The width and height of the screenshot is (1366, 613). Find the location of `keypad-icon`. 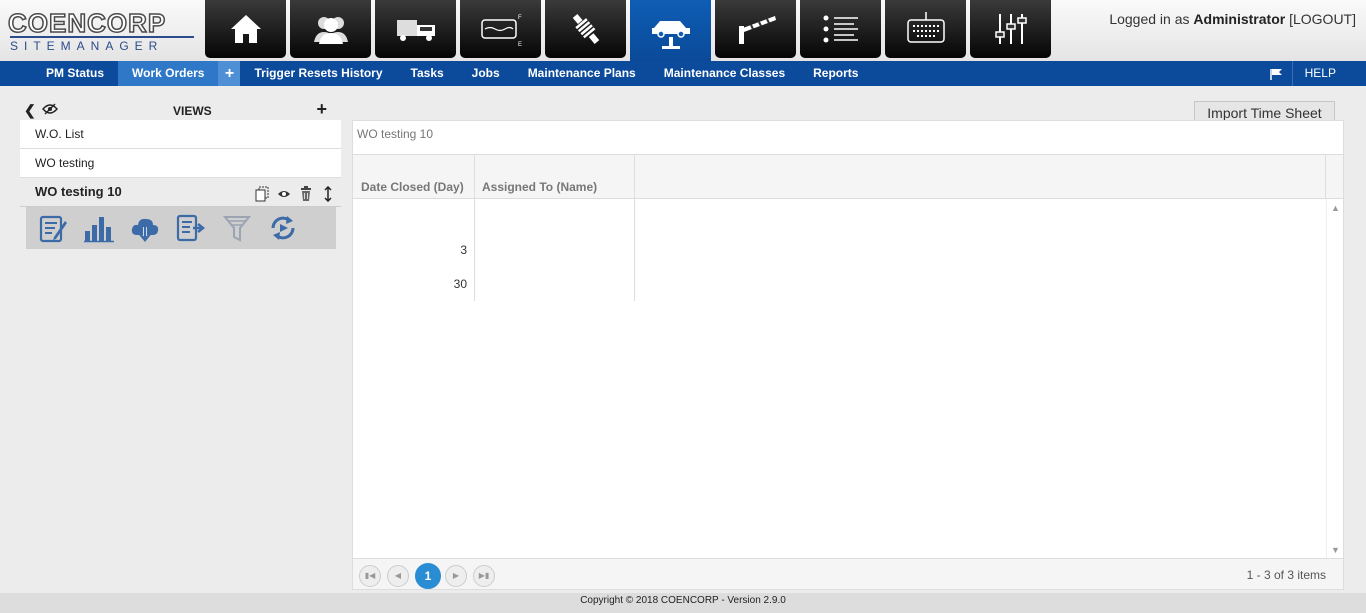

keypad-icon is located at coordinates (925, 27).